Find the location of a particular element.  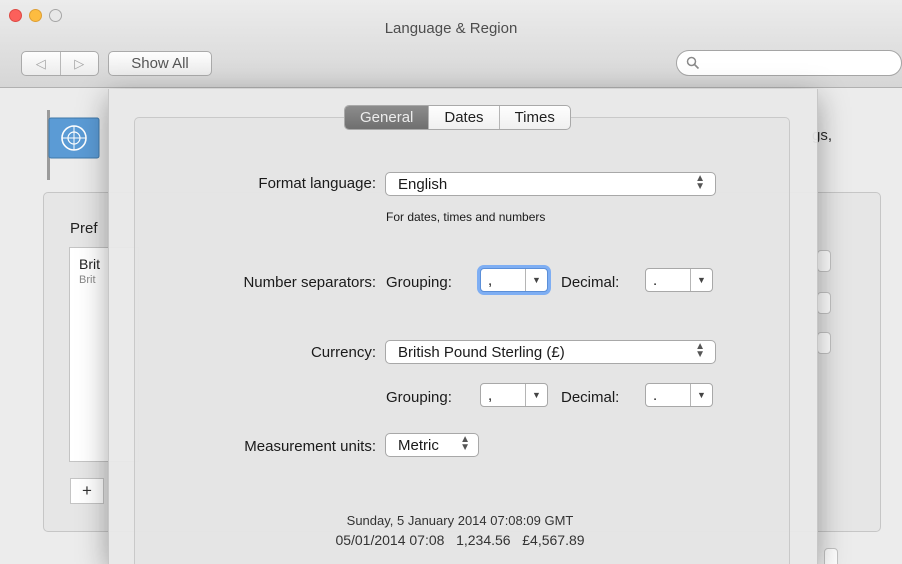

forward-button: ▷ is located at coordinates (79, 63).